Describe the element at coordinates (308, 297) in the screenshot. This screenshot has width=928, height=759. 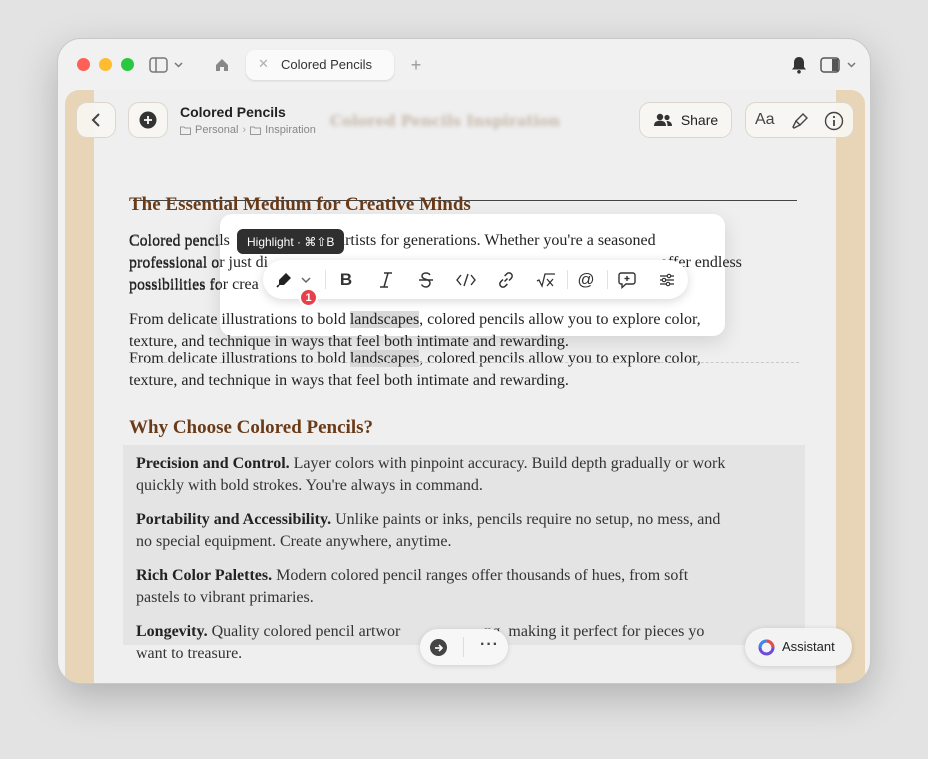
I see `step-badge: 1` at that location.